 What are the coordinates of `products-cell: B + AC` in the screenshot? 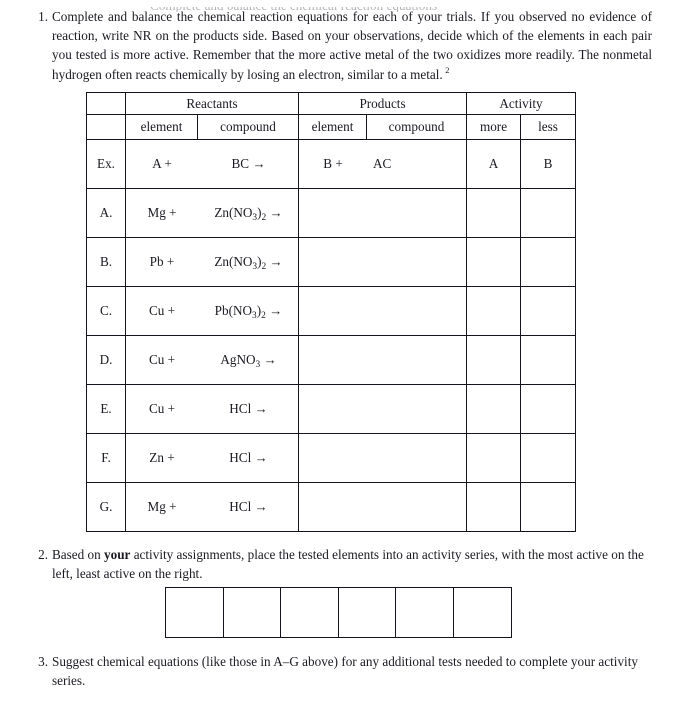 It's located at (383, 163).